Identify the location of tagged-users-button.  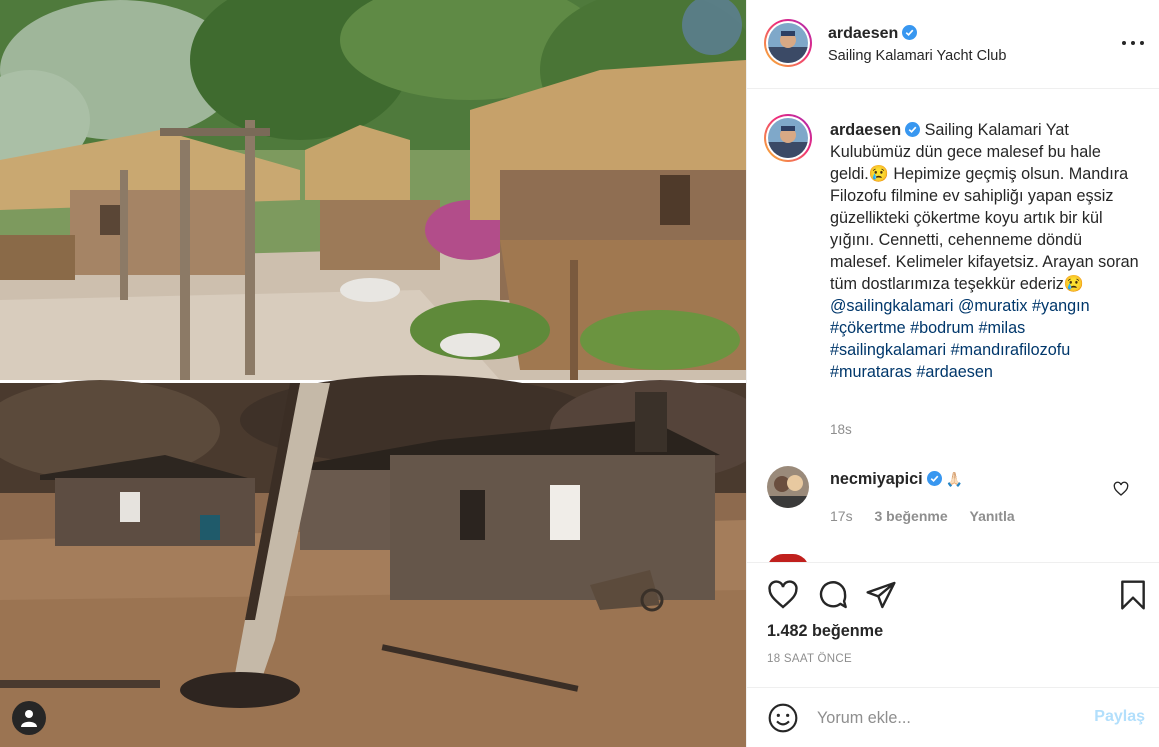
(29, 718).